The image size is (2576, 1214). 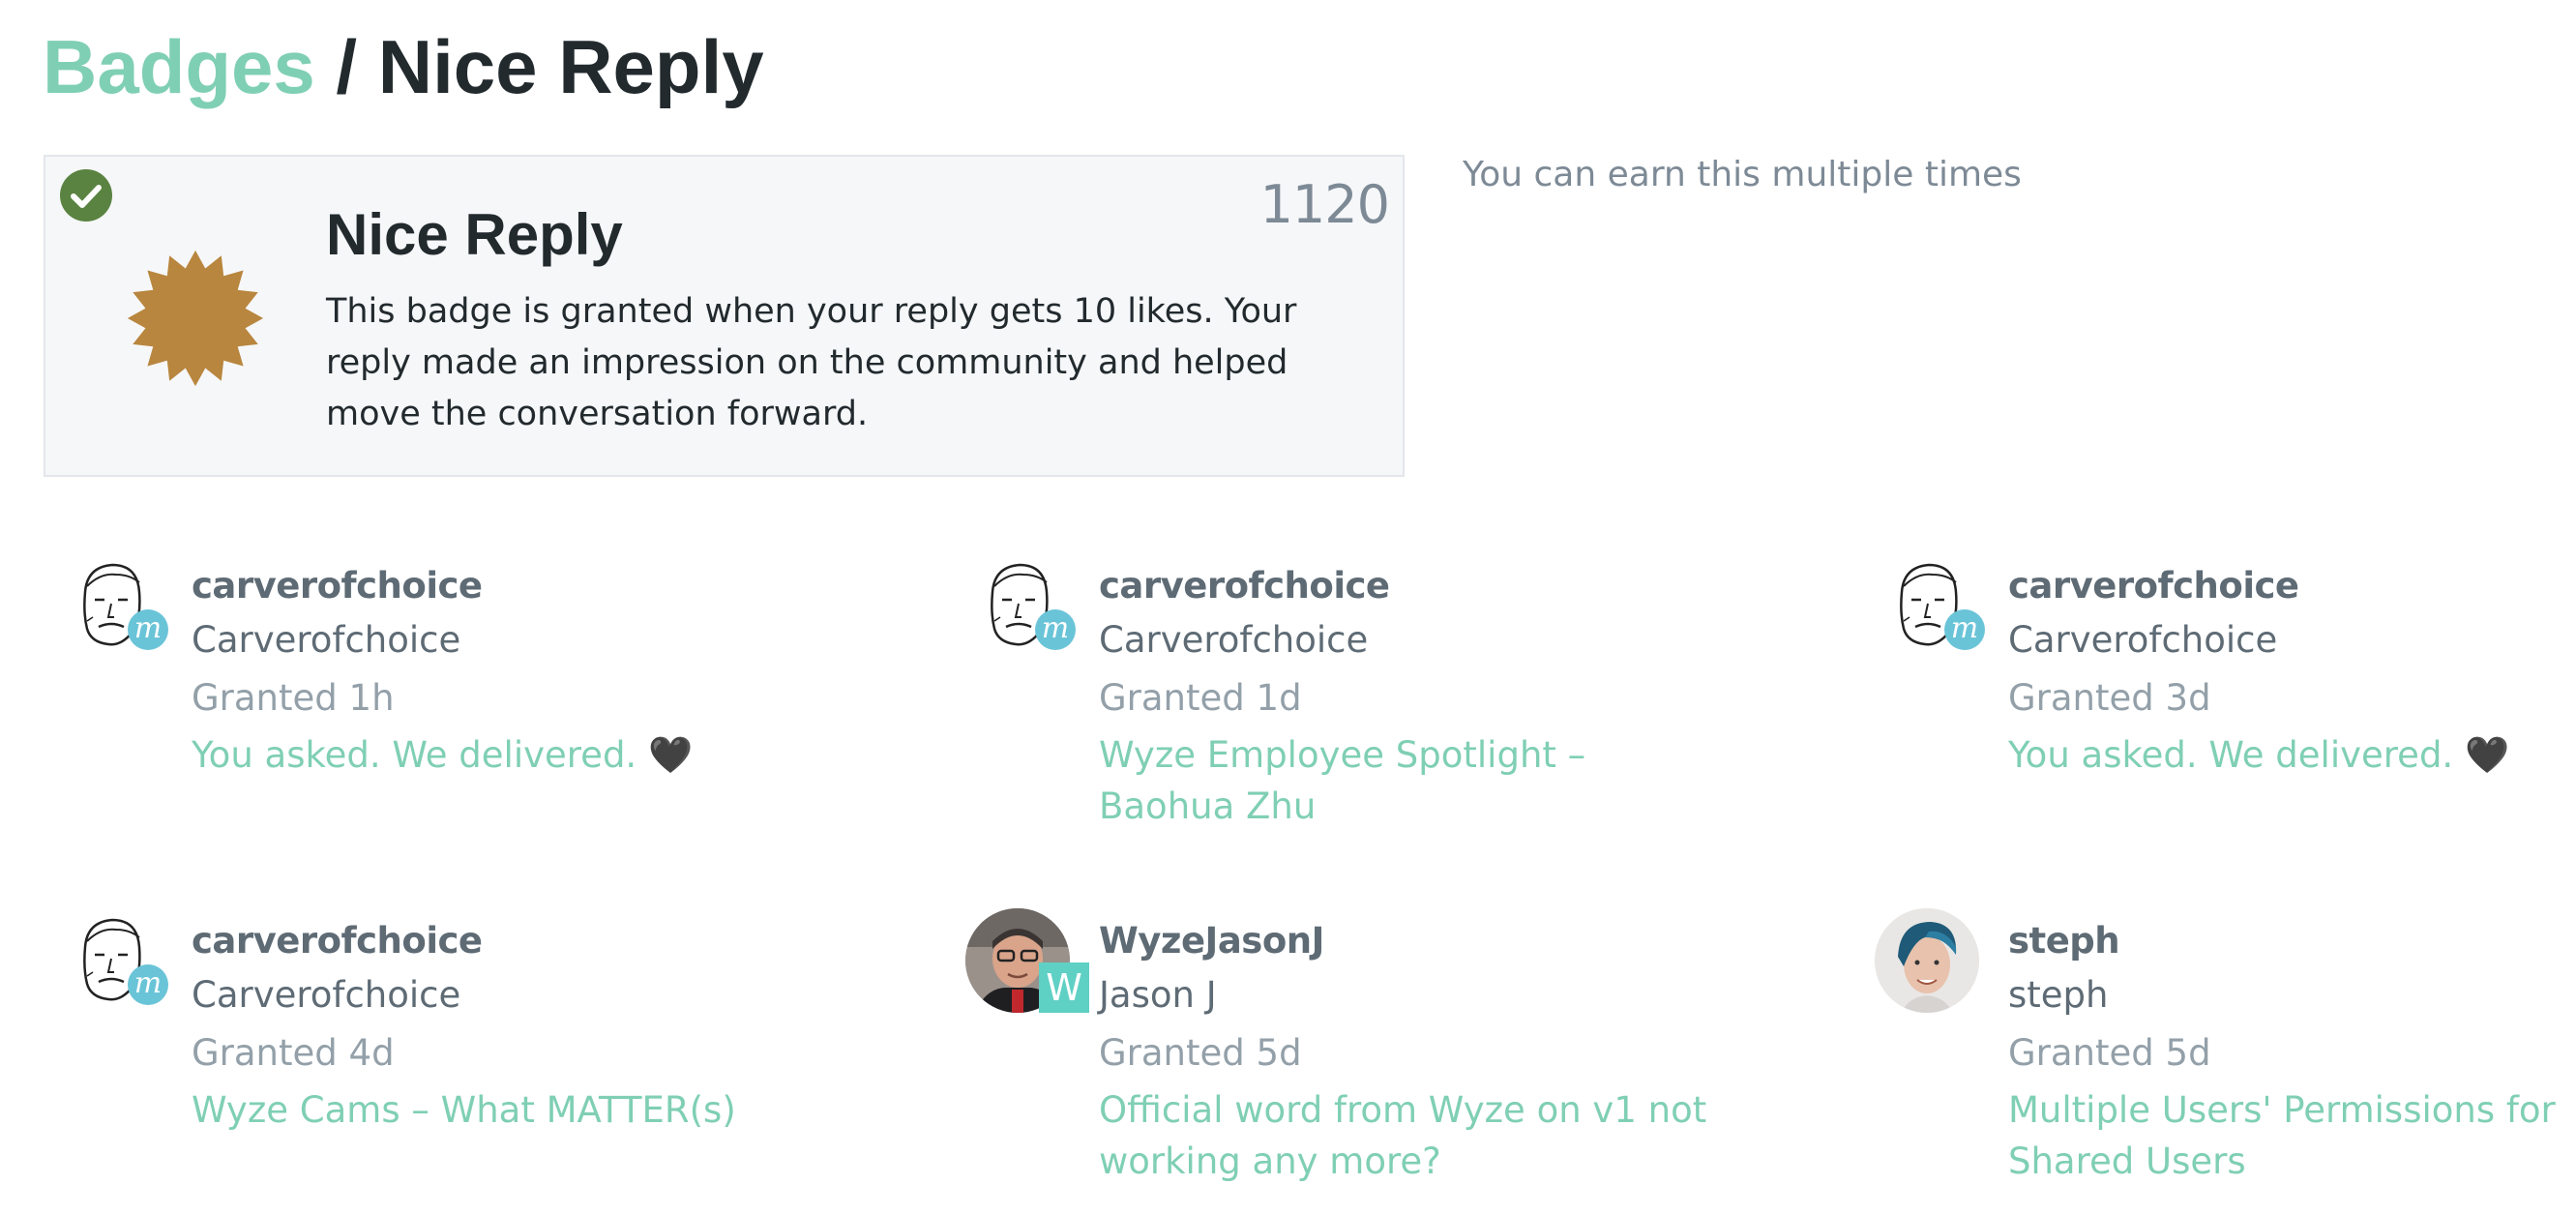 What do you see at coordinates (502, 1110) in the screenshot?
I see `topic-link: Wyze Cams – What MATTER(s)` at bounding box center [502, 1110].